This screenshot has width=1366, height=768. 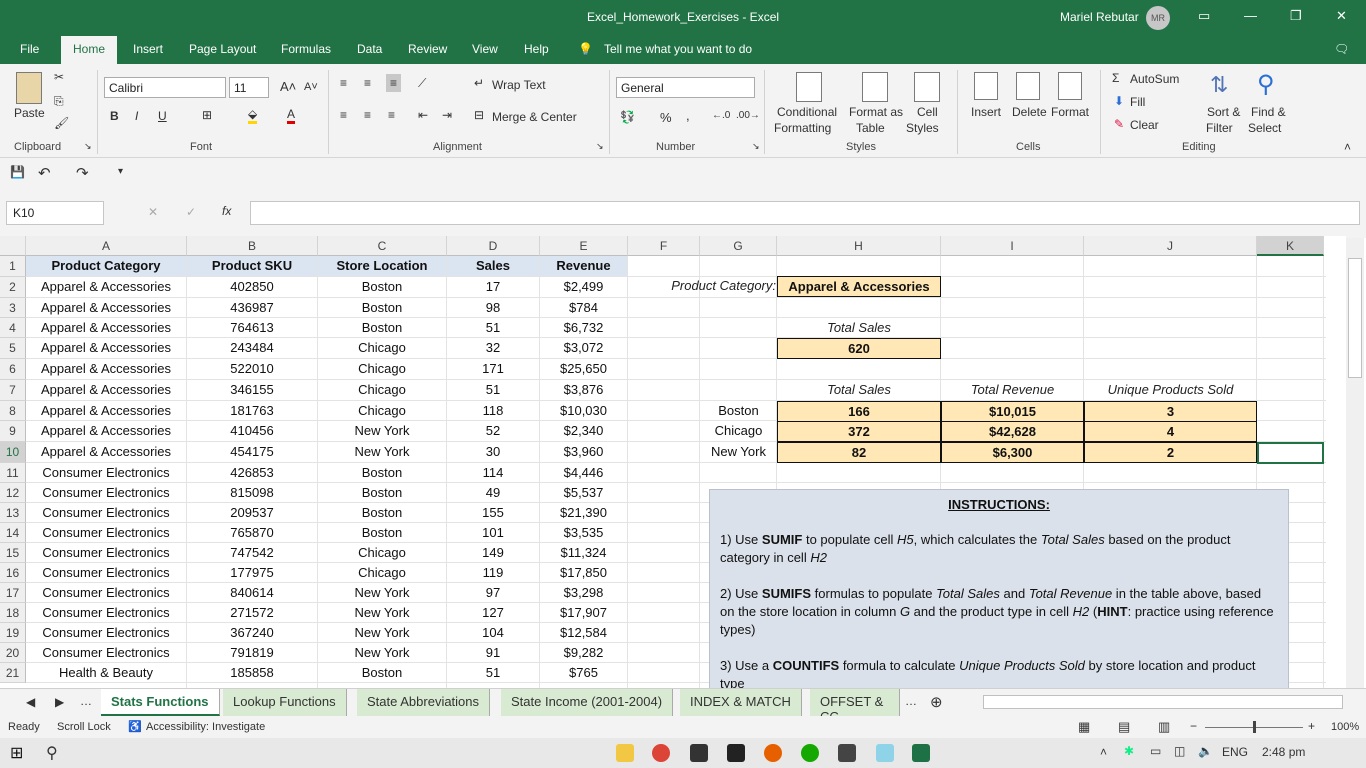 What do you see at coordinates (1355, 463) in the screenshot?
I see `vertical-scrollbar` at bounding box center [1355, 463].